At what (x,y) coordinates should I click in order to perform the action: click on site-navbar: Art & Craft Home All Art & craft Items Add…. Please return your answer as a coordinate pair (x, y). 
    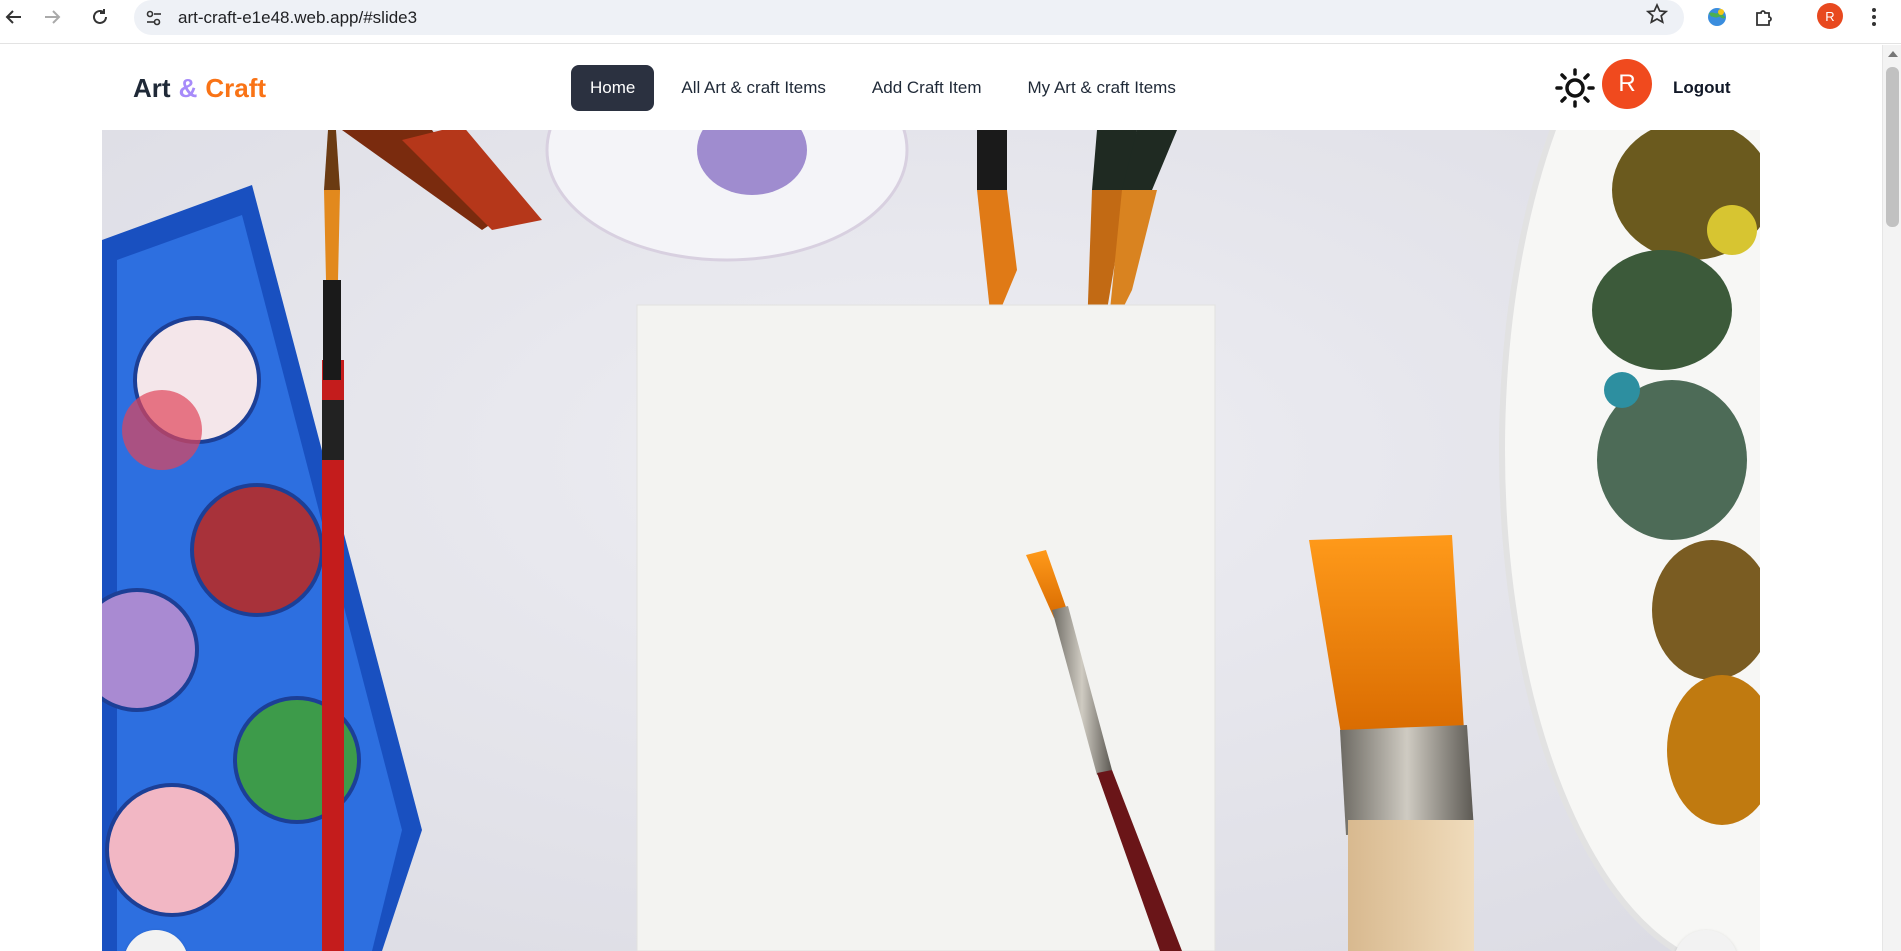
    Looking at the image, I should click on (941, 87).